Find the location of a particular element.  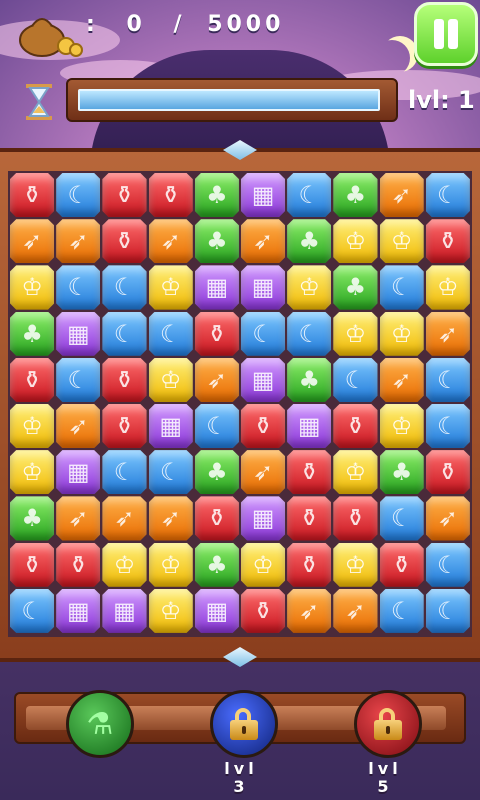

powerup-potion-button: ⚗ is located at coordinates (100, 724).